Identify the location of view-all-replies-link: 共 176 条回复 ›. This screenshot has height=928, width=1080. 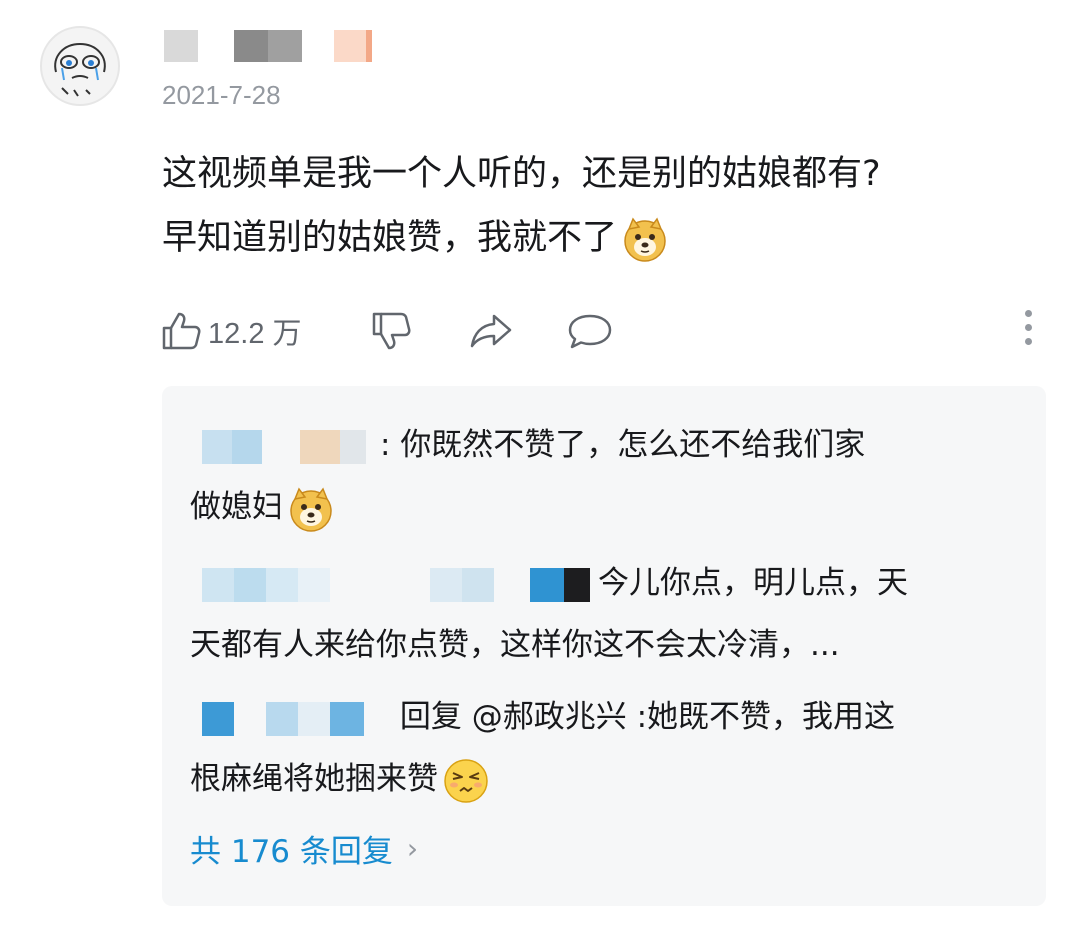
(304, 848).